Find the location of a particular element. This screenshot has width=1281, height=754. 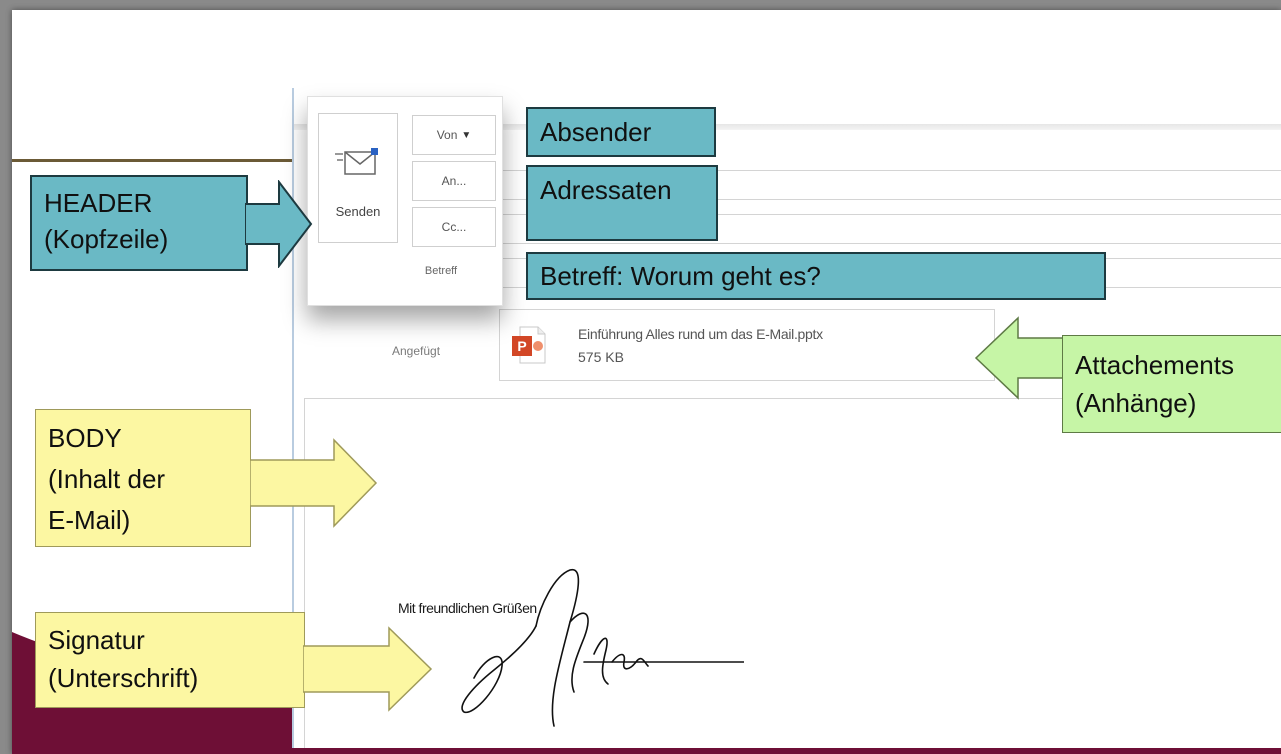

body-annotation: BODY (Inhalt der E-Mail) is located at coordinates (143, 478).